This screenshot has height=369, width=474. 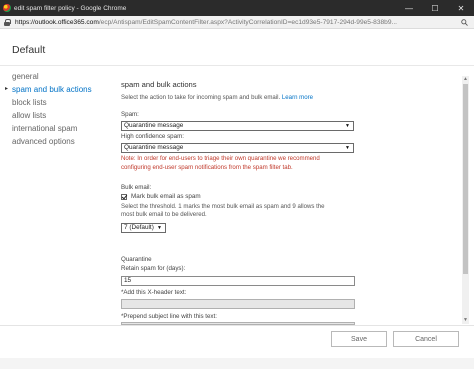 I want to click on nav-item-international-spam: international spam, so click(x=62, y=128).